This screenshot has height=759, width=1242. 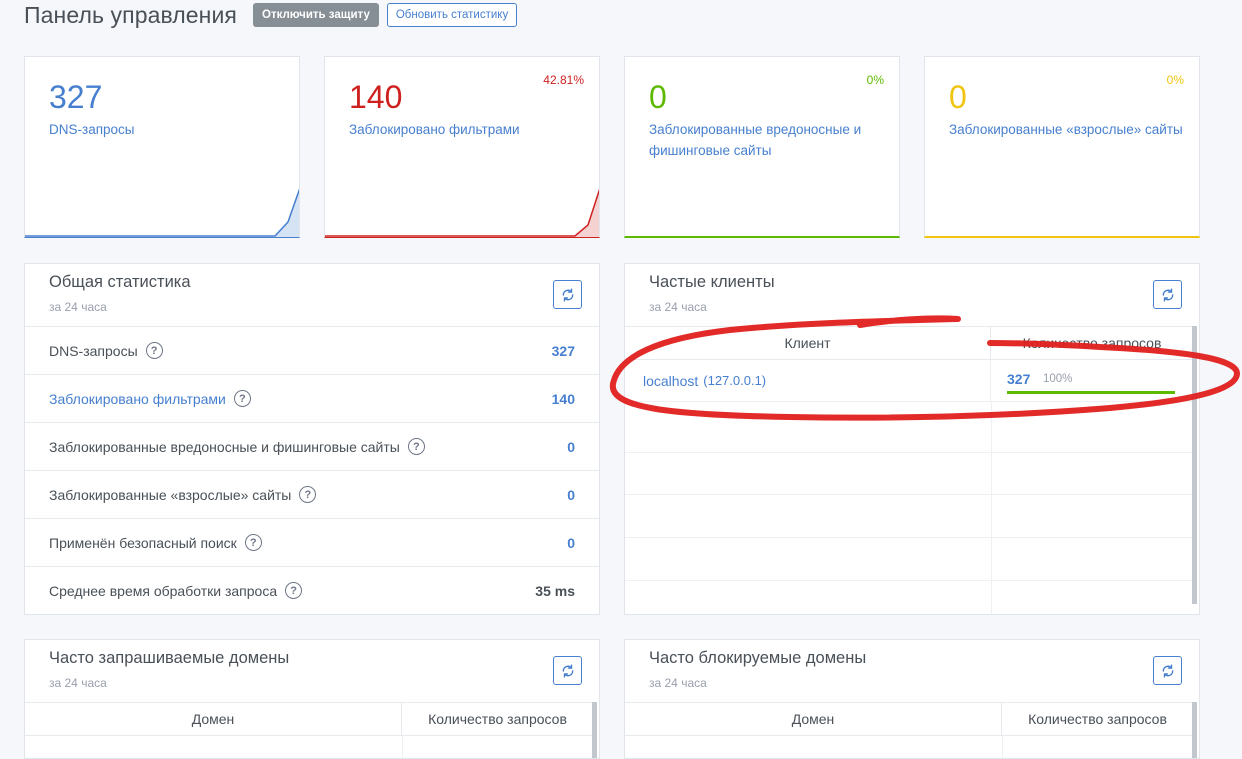 What do you see at coordinates (909, 381) in the screenshot?
I see `table-row: localhost (127.0.0.1) 327 100%` at bounding box center [909, 381].